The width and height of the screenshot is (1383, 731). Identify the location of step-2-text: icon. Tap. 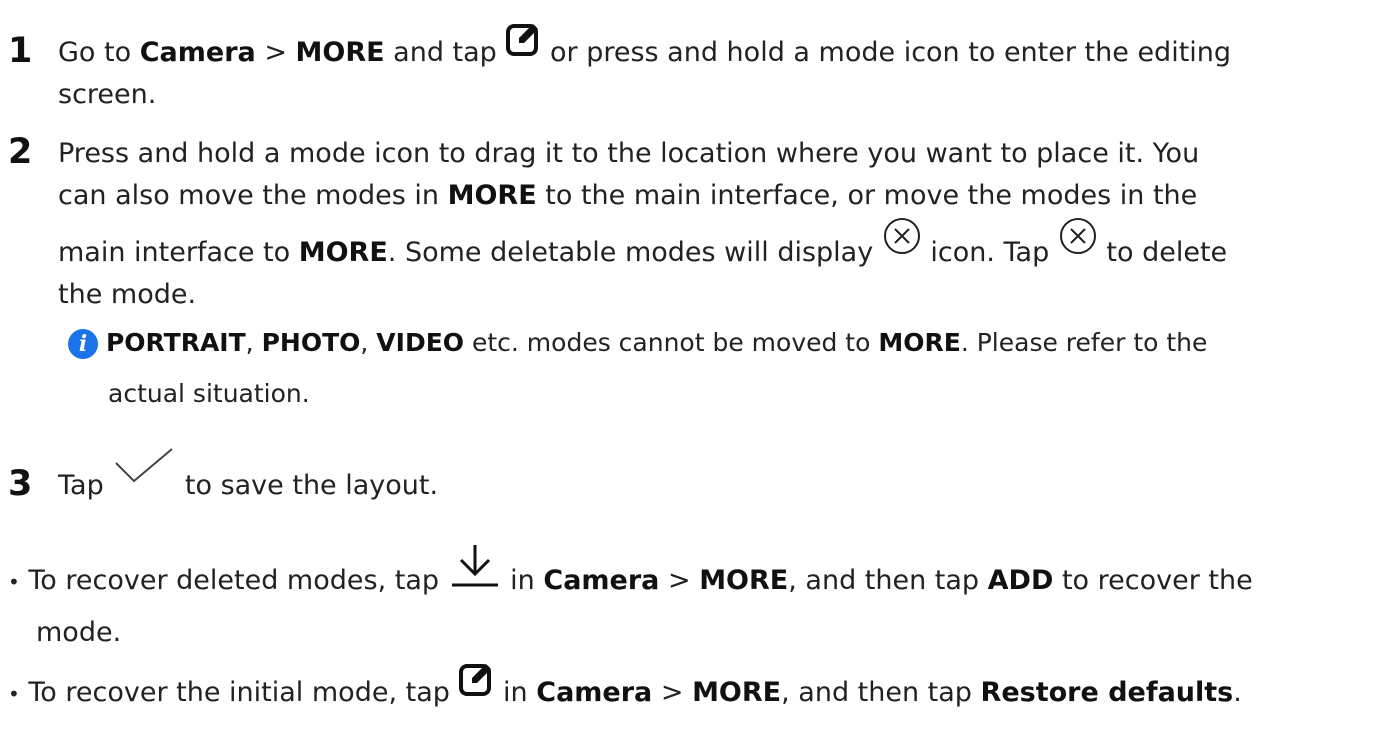
(989, 252).